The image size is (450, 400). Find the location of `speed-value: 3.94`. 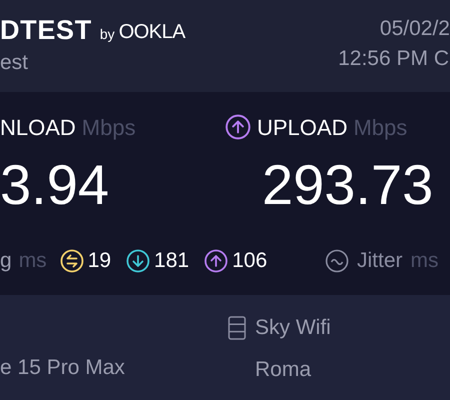

speed-value: 3.94 is located at coordinates (54, 185).